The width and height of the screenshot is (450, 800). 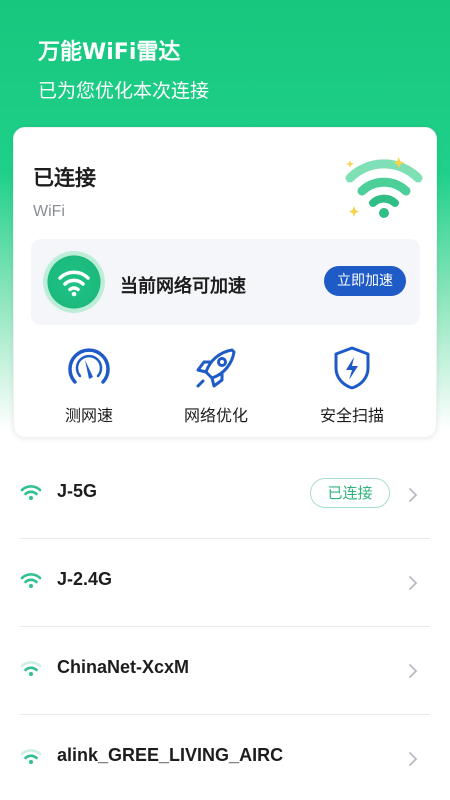 What do you see at coordinates (365, 281) in the screenshot?
I see `boost-now-button: 立即加速` at bounding box center [365, 281].